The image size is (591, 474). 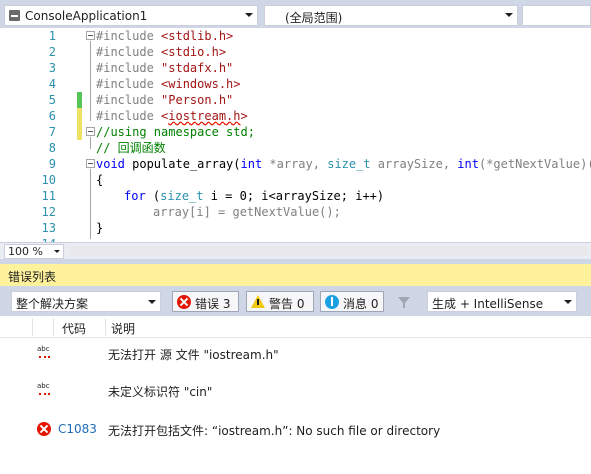 What do you see at coordinates (314, 18) in the screenshot?
I see `scope-label: (全局范围)` at bounding box center [314, 18].